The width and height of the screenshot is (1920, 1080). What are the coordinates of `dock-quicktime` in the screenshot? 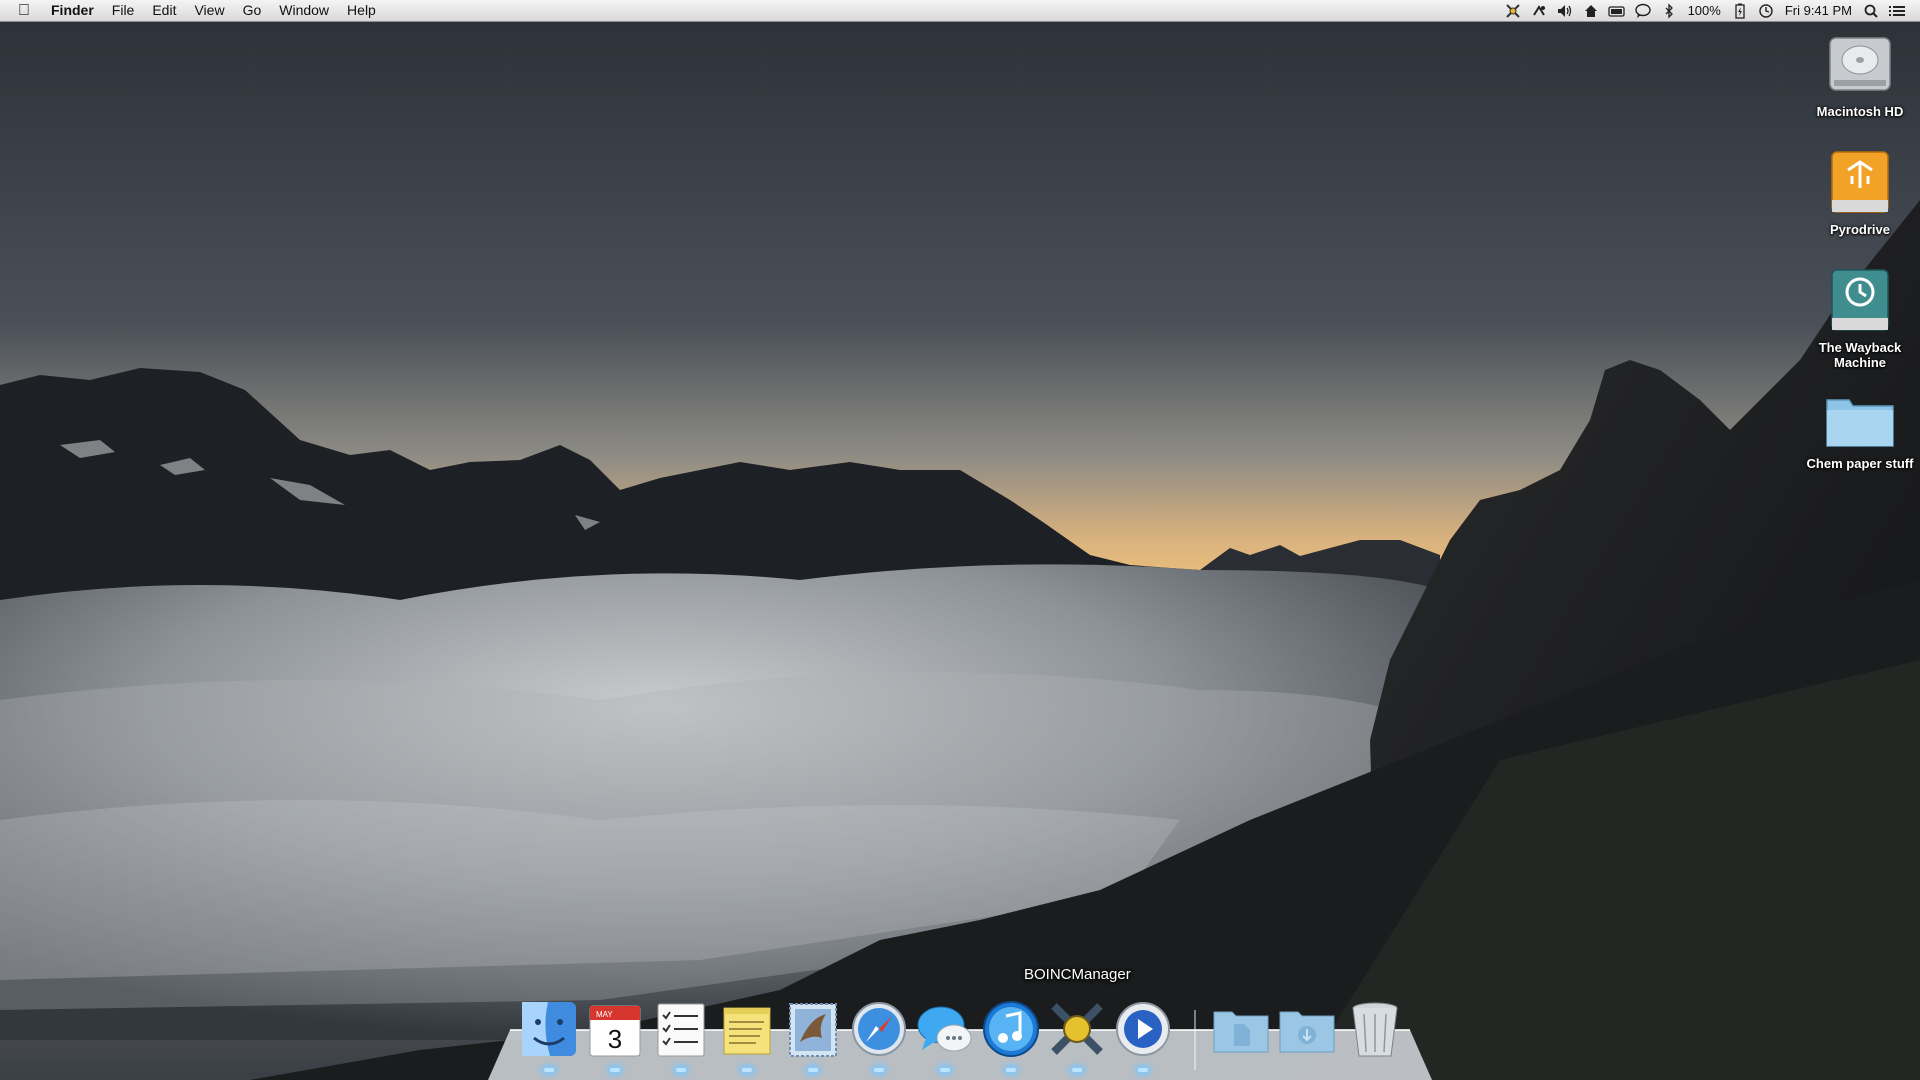 It's located at (1143, 1035).